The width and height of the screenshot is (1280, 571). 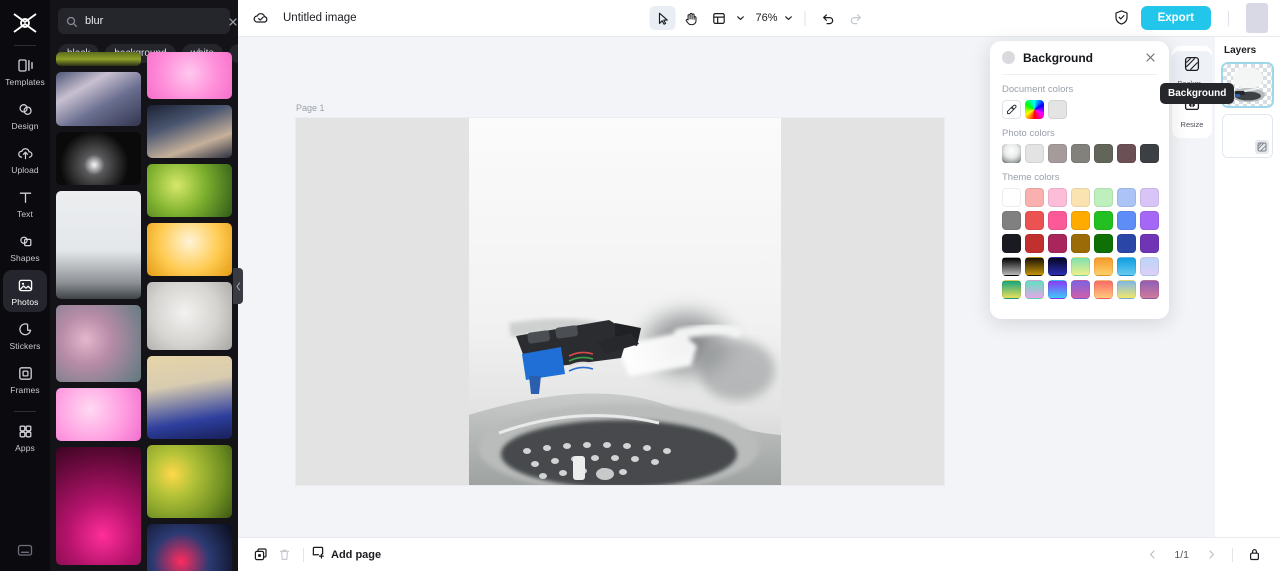 What do you see at coordinates (260, 555) in the screenshot?
I see `duplicate-page-button` at bounding box center [260, 555].